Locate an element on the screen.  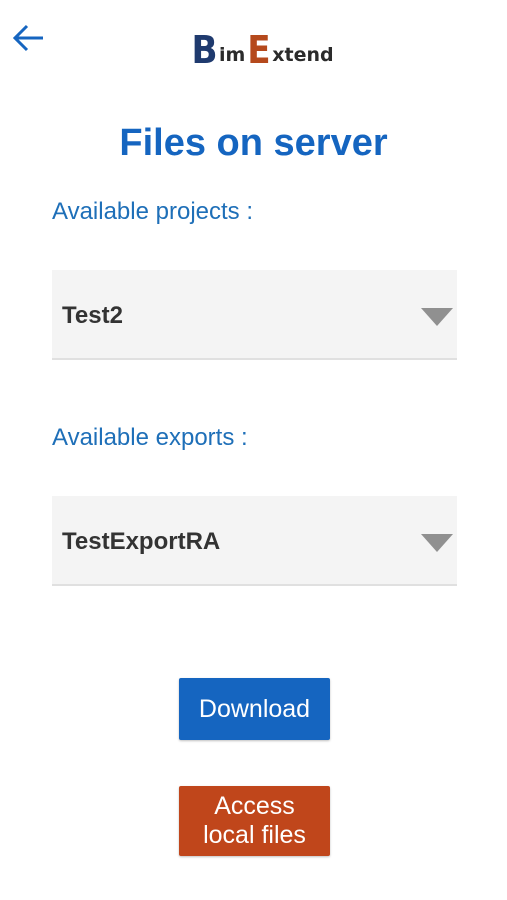
logo-text-xtend: xtend is located at coordinates (303, 55).